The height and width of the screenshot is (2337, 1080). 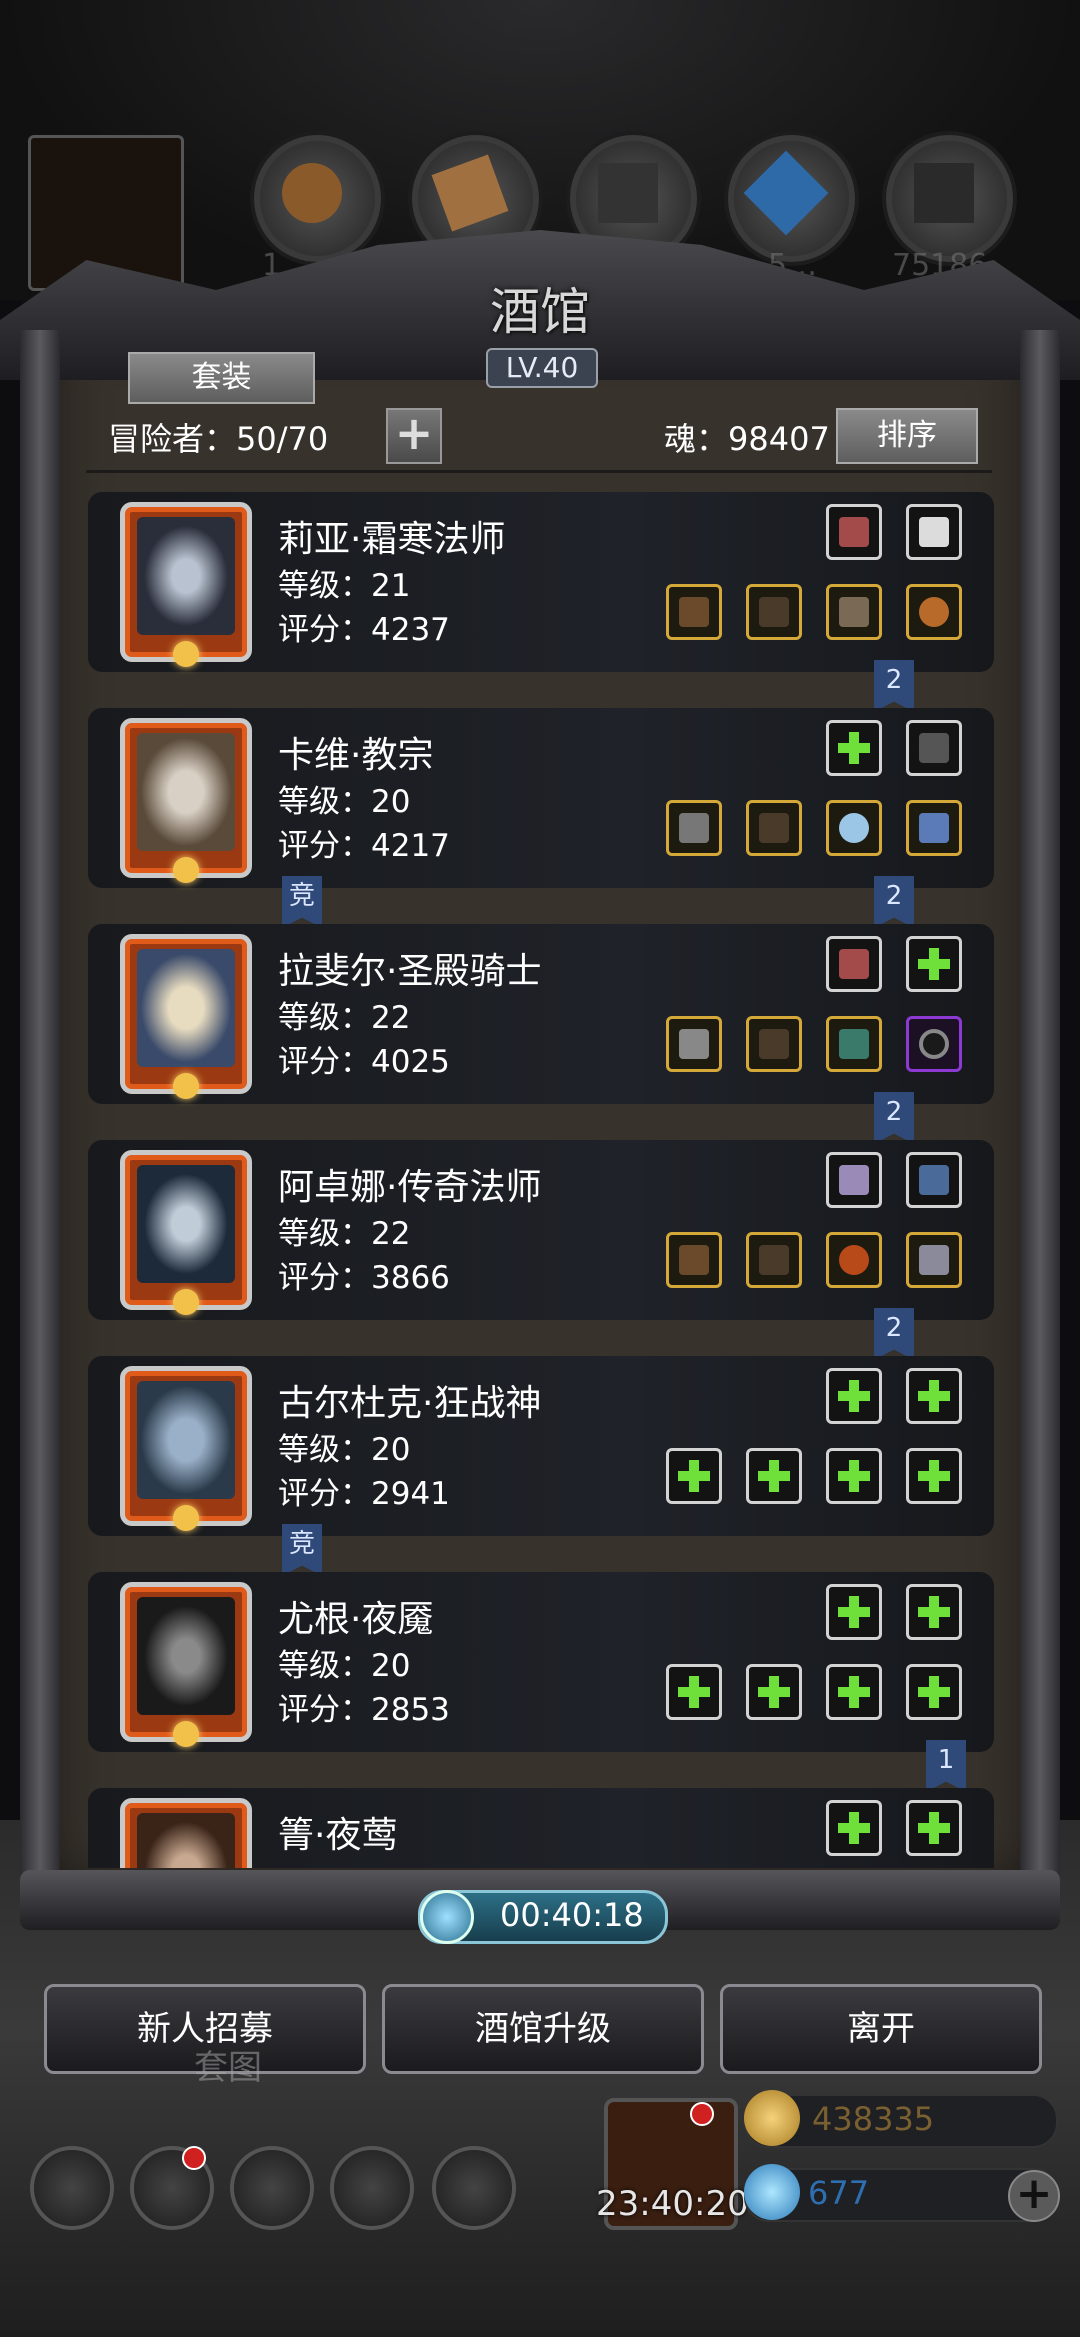 What do you see at coordinates (786, 193) in the screenshot?
I see `crystal-icon` at bounding box center [786, 193].